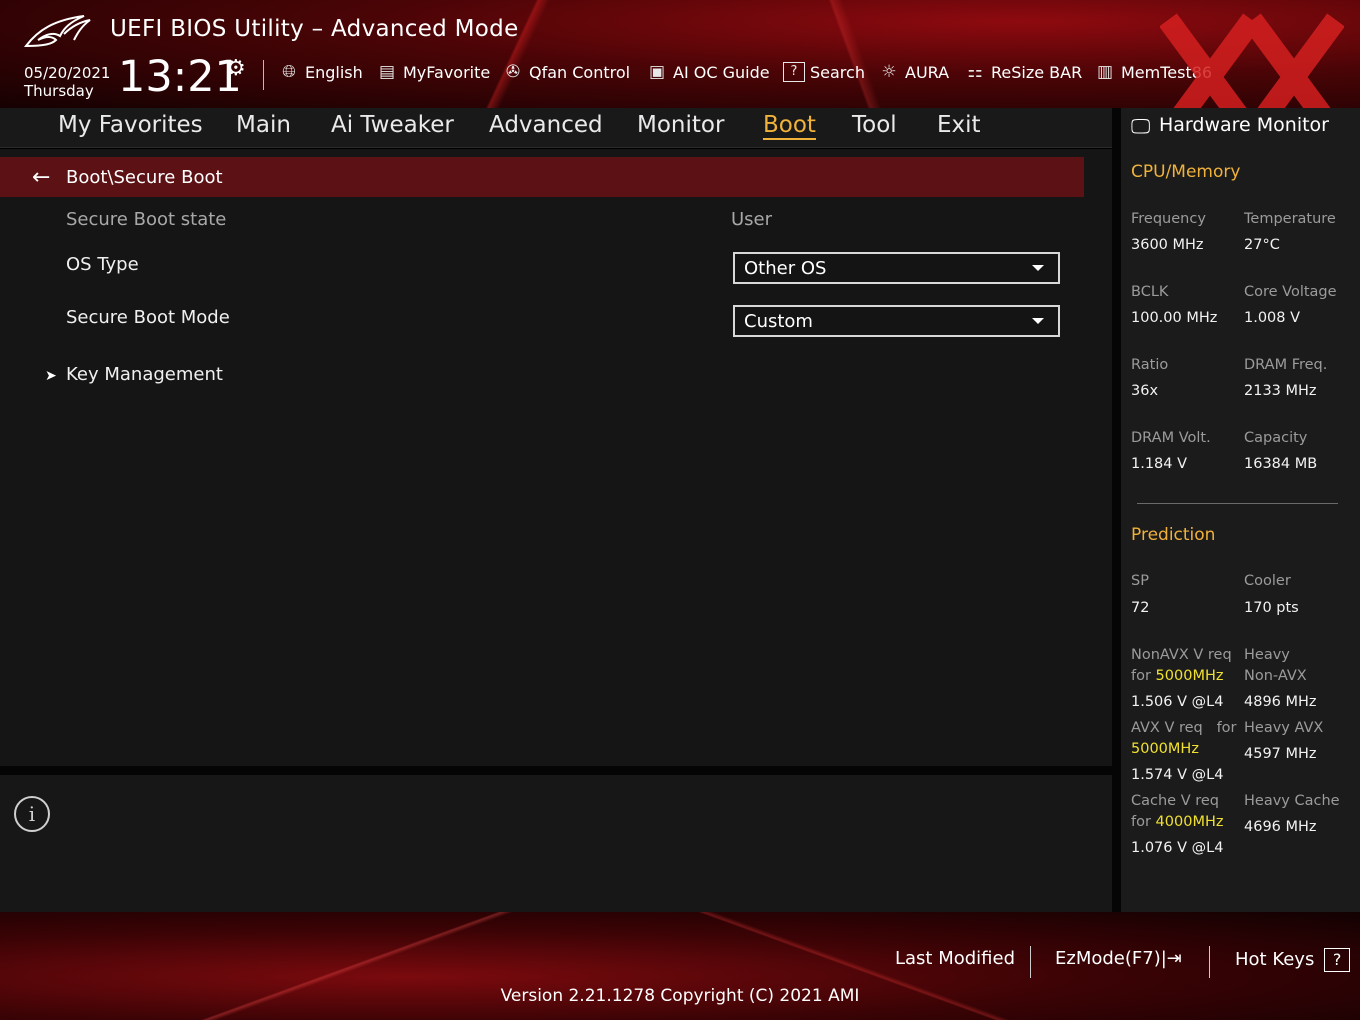 Image resolution: width=1360 pixels, height=1020 pixels. What do you see at coordinates (1105, 72) in the screenshot?
I see `memory-icon: ▥` at bounding box center [1105, 72].